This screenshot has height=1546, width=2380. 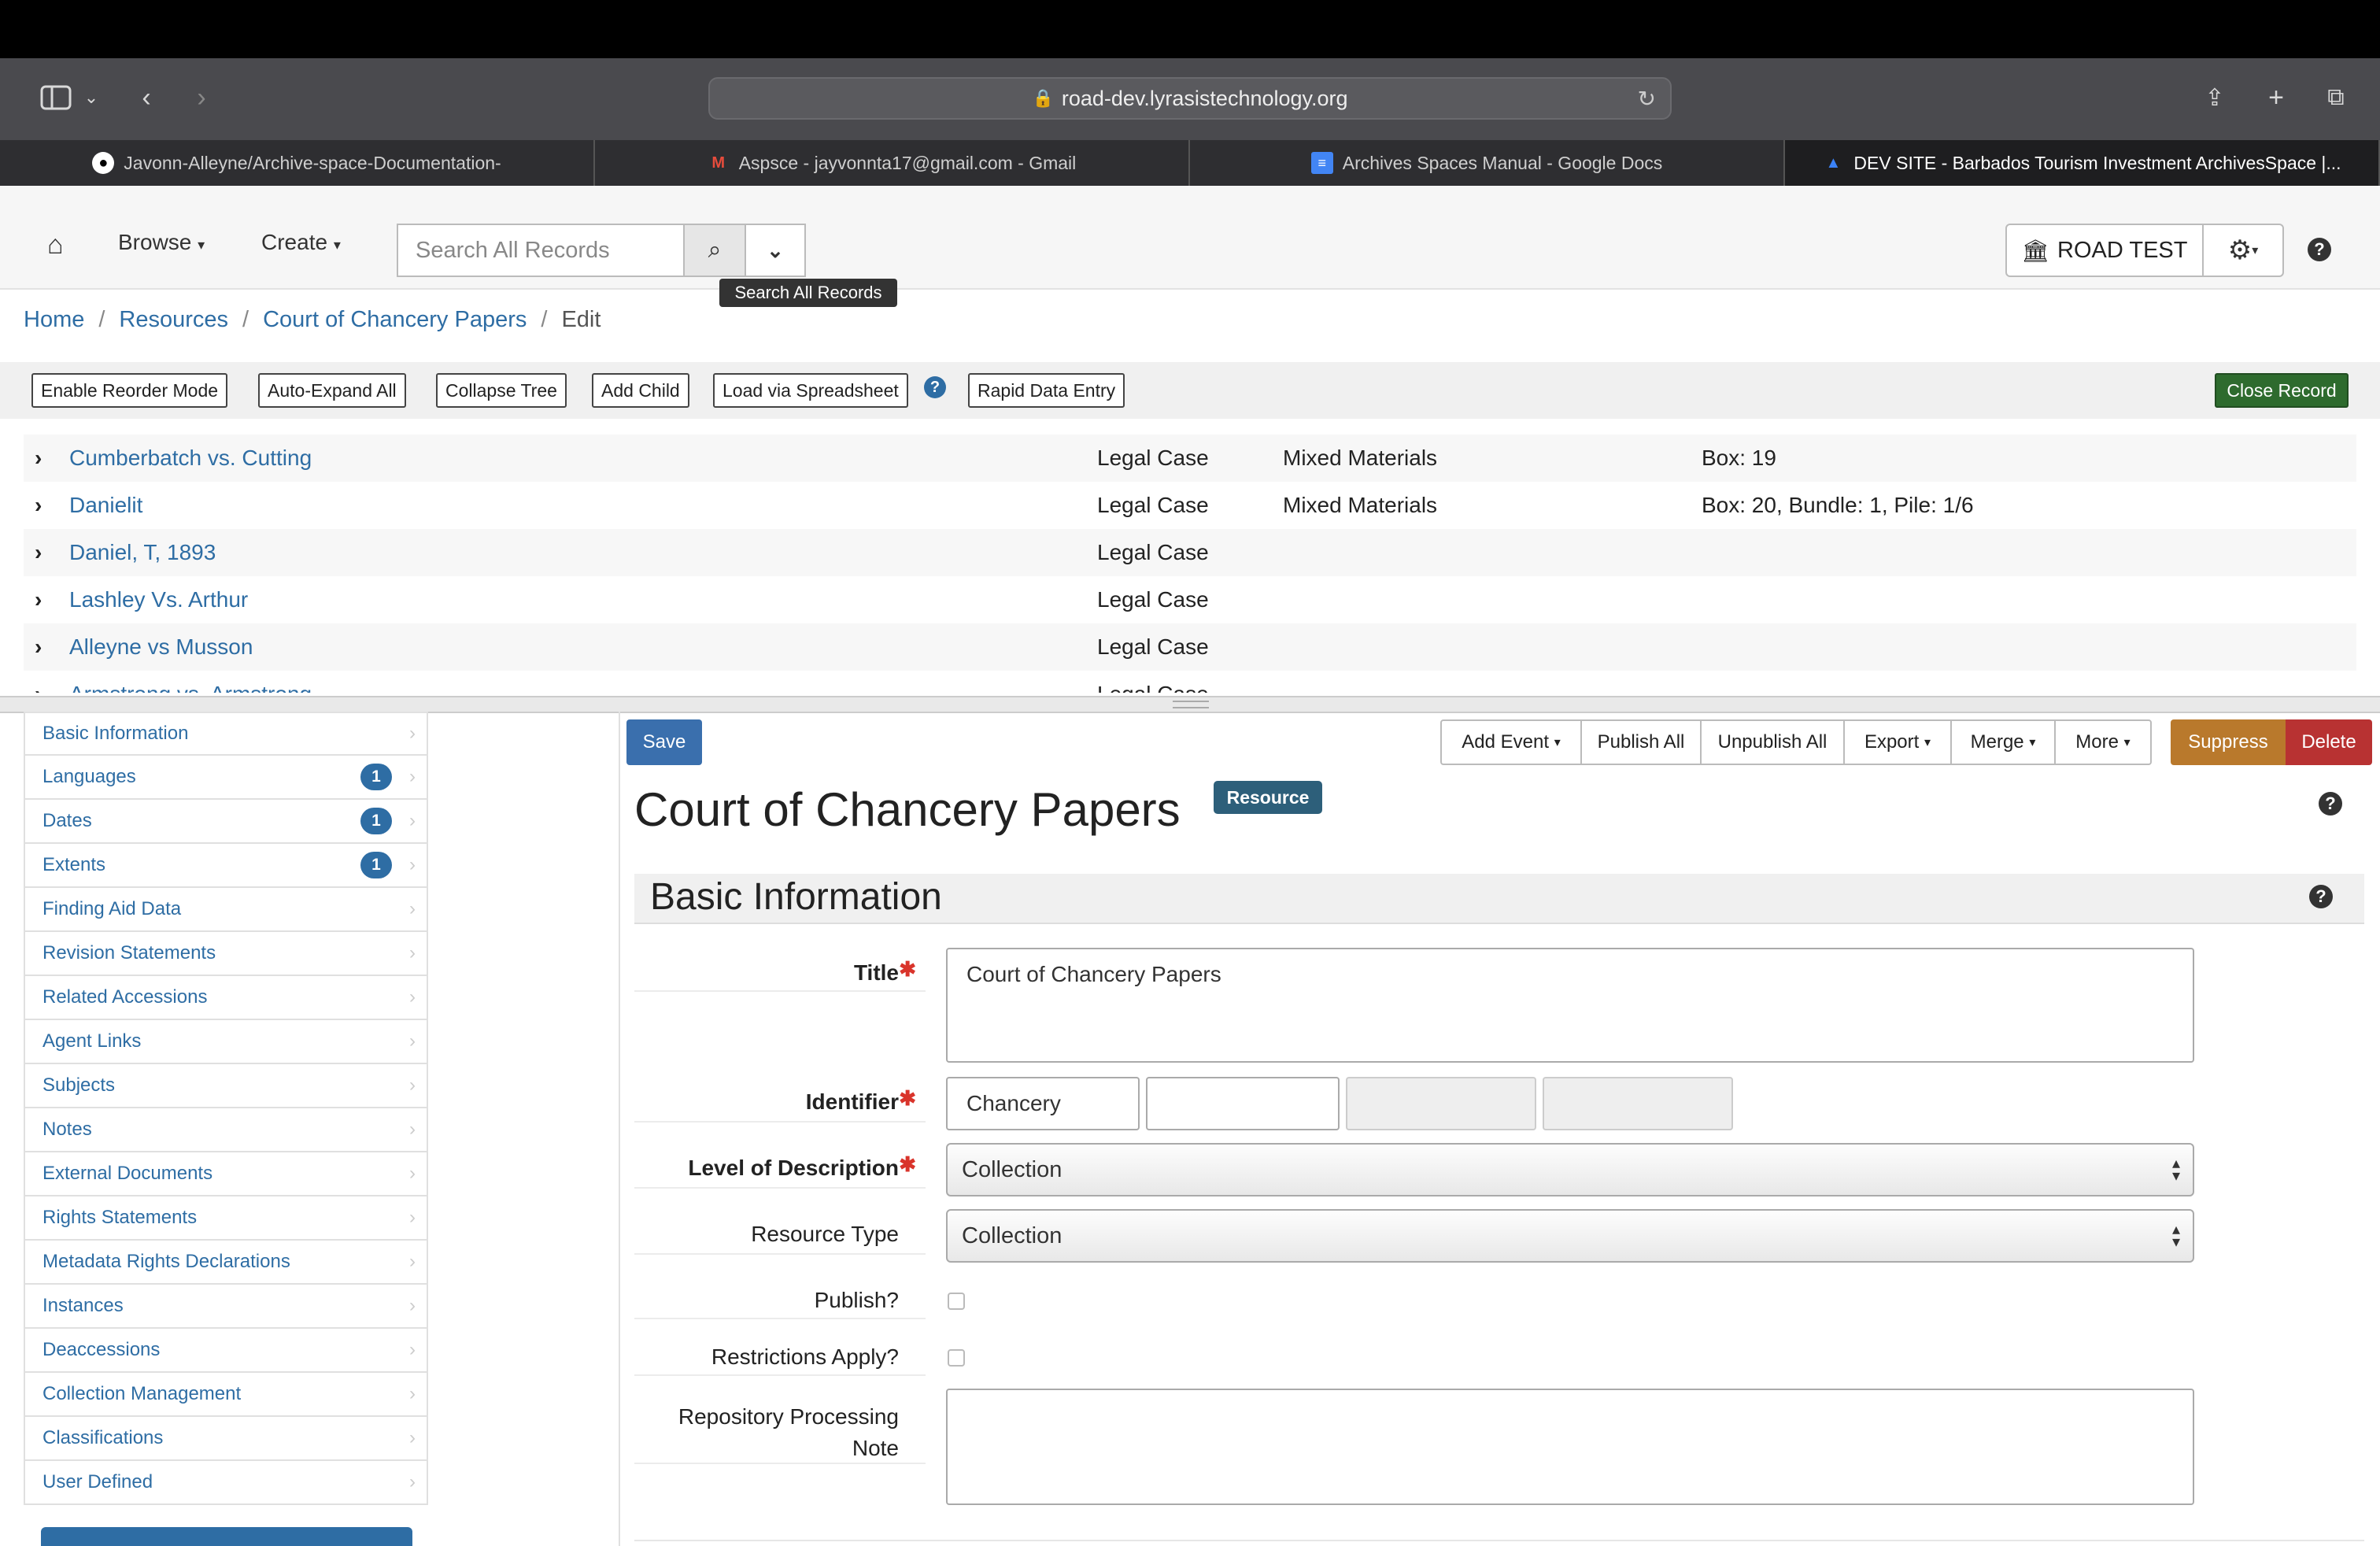 What do you see at coordinates (793, 1168) in the screenshot?
I see `level-label-text: Level of Description` at bounding box center [793, 1168].